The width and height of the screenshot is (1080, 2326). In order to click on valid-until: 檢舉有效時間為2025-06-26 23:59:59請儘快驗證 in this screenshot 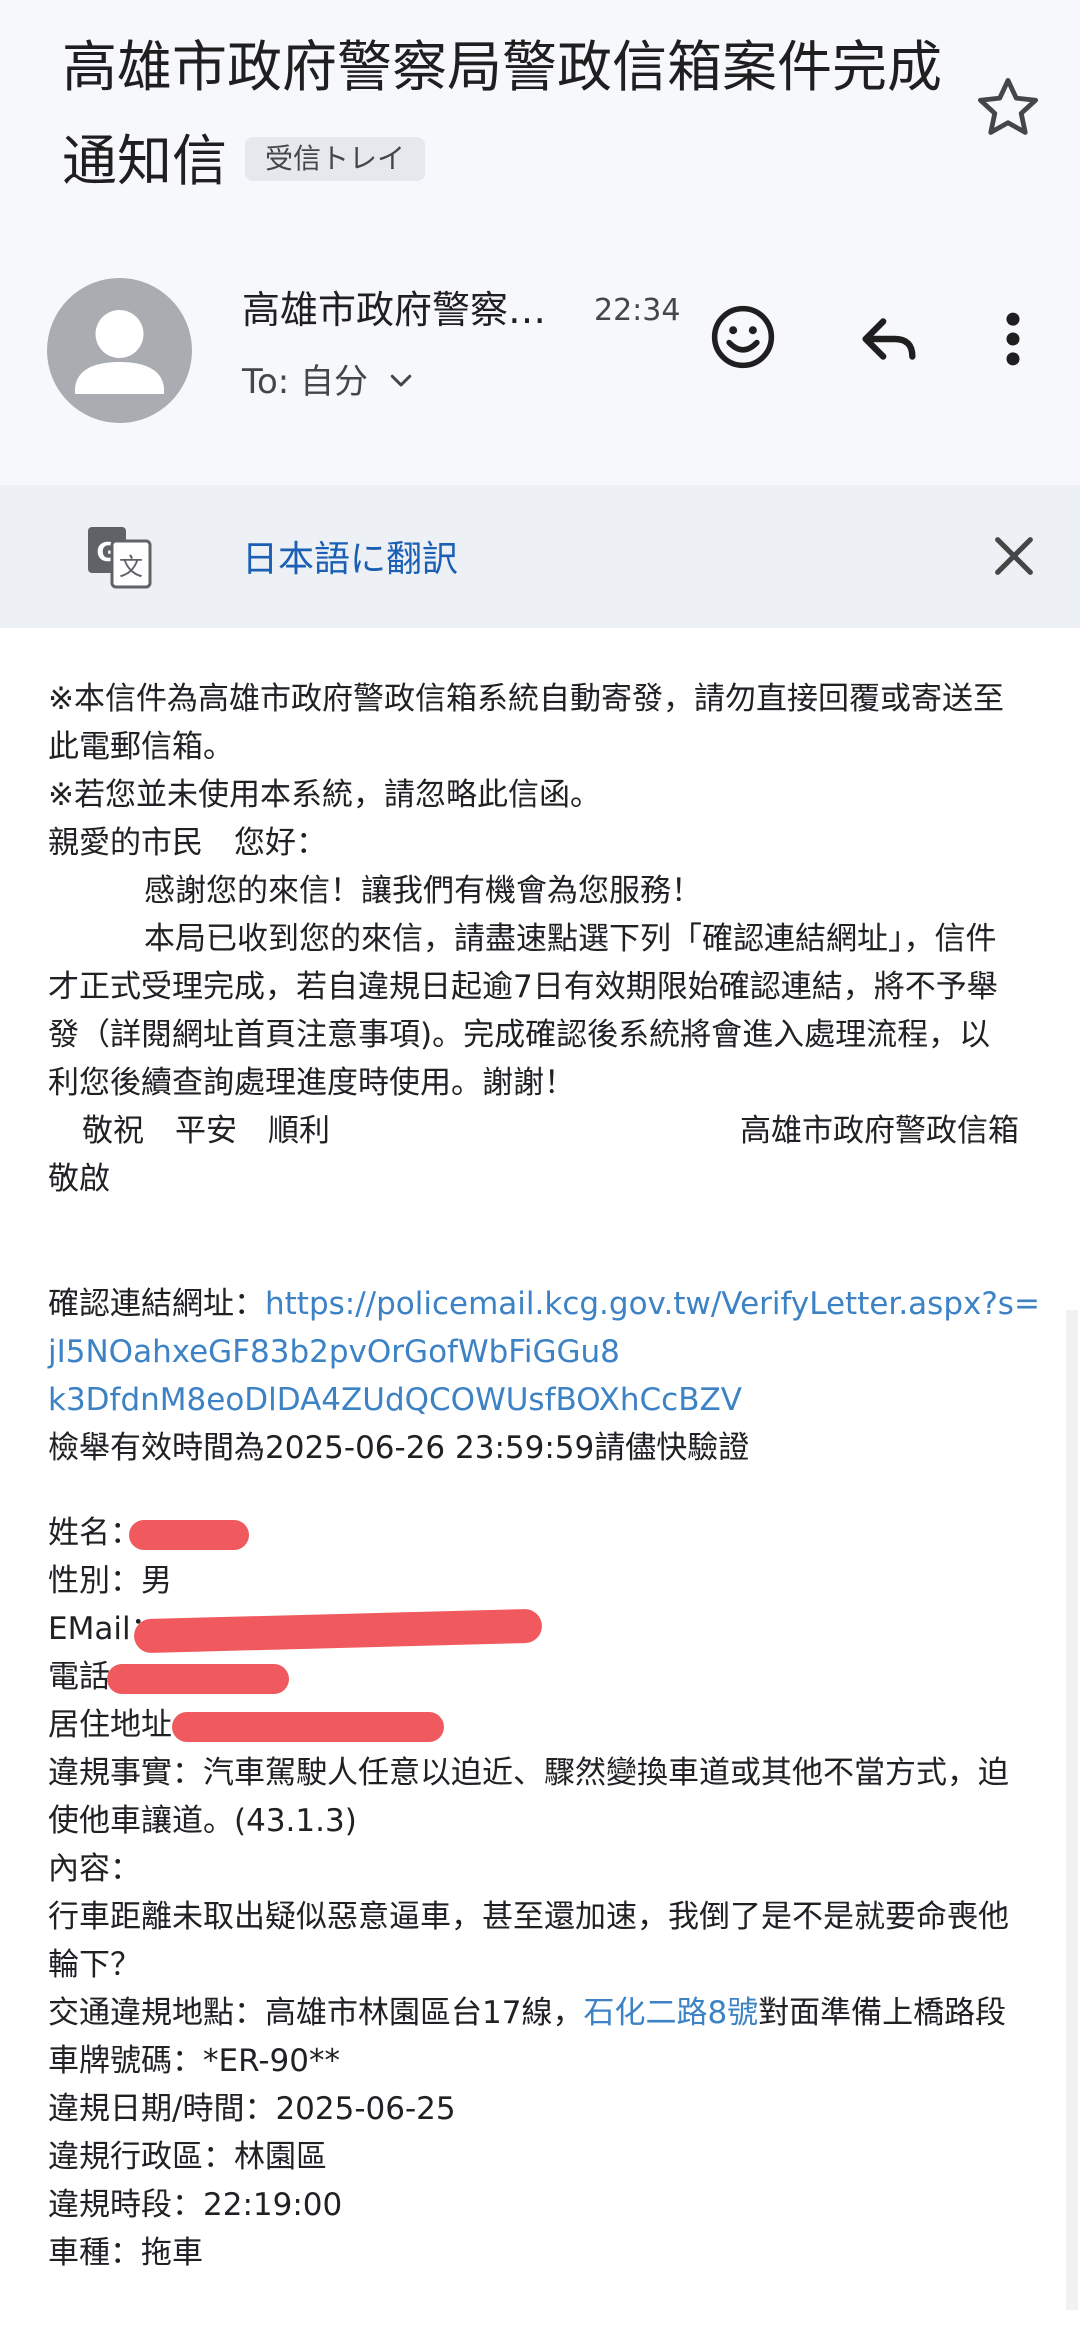, I will do `click(399, 1448)`.